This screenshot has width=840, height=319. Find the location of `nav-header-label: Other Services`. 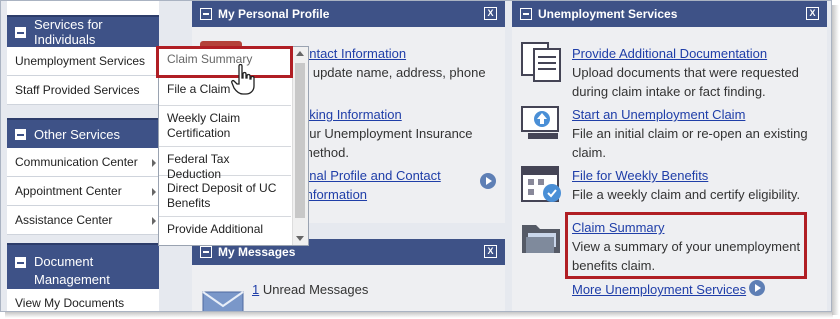

nav-header-label: Other Services is located at coordinates (77, 134).